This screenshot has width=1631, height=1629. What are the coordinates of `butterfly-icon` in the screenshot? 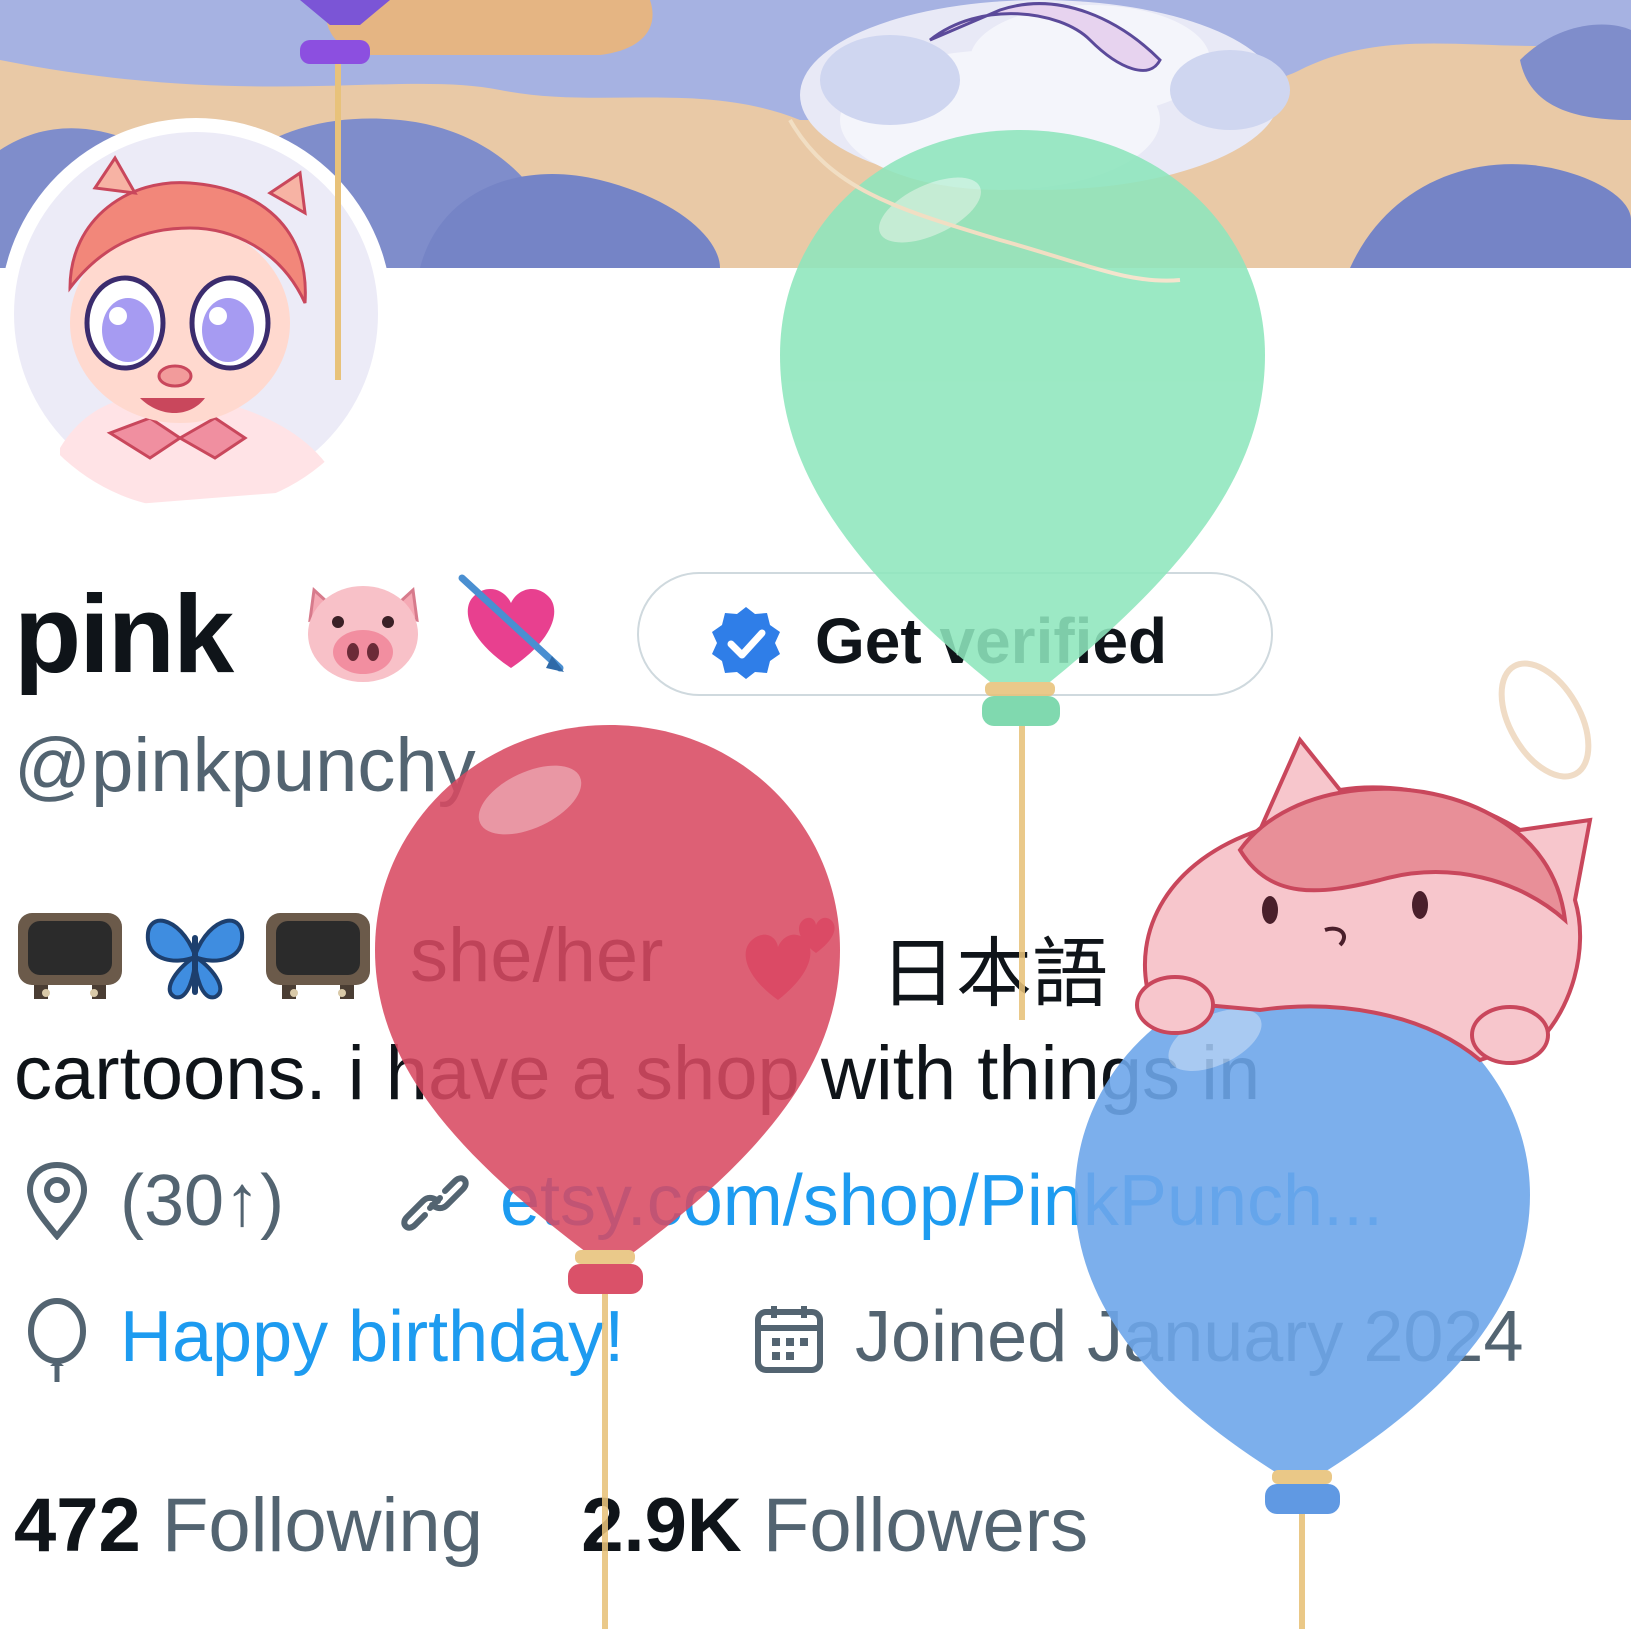 It's located at (195, 957).